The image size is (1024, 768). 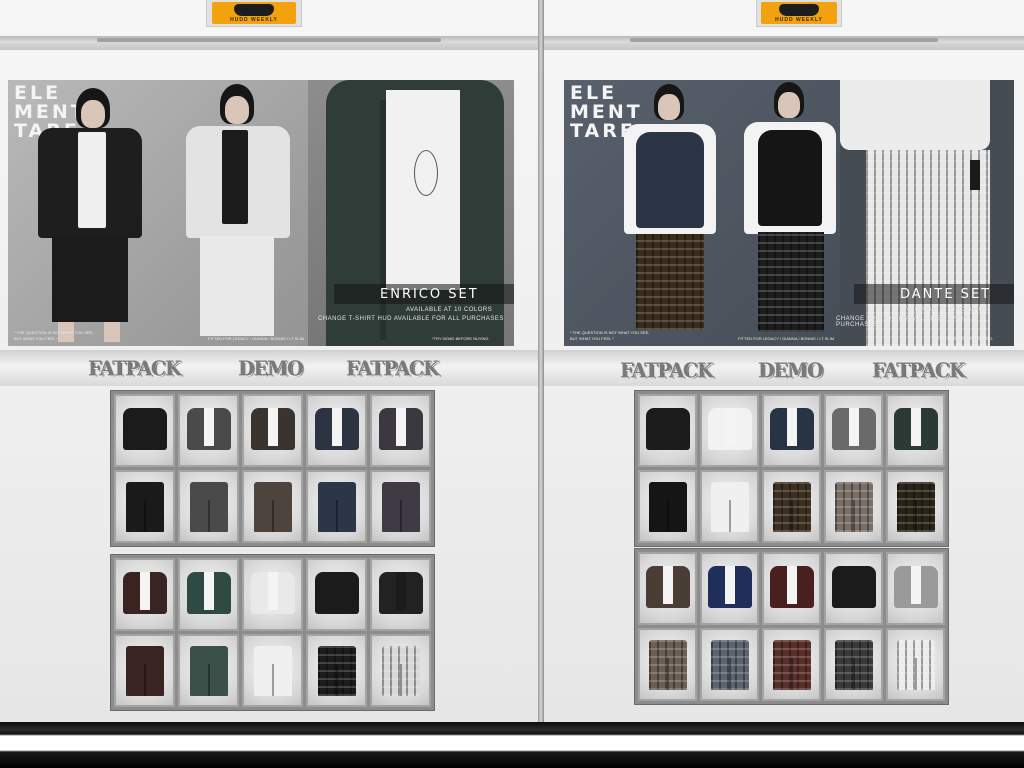 What do you see at coordinates (272, 632) in the screenshot?
I see `color-vendor-grid-bottom` at bounding box center [272, 632].